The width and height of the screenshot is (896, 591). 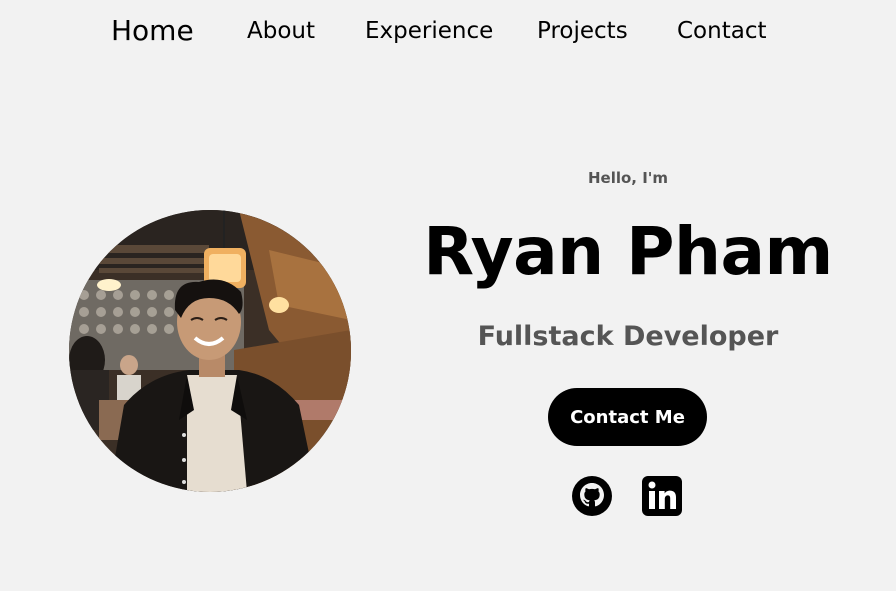 I want to click on nav-home-link: Home, so click(x=152, y=31).